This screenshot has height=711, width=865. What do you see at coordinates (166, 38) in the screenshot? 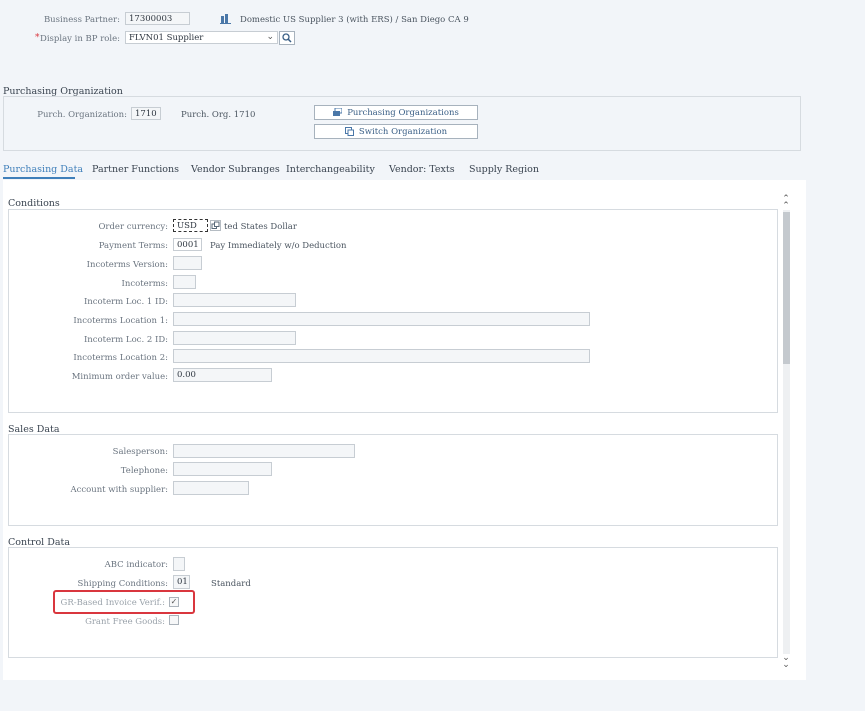
I see `bp-role-value: FLVN01 Supplier` at bounding box center [166, 38].